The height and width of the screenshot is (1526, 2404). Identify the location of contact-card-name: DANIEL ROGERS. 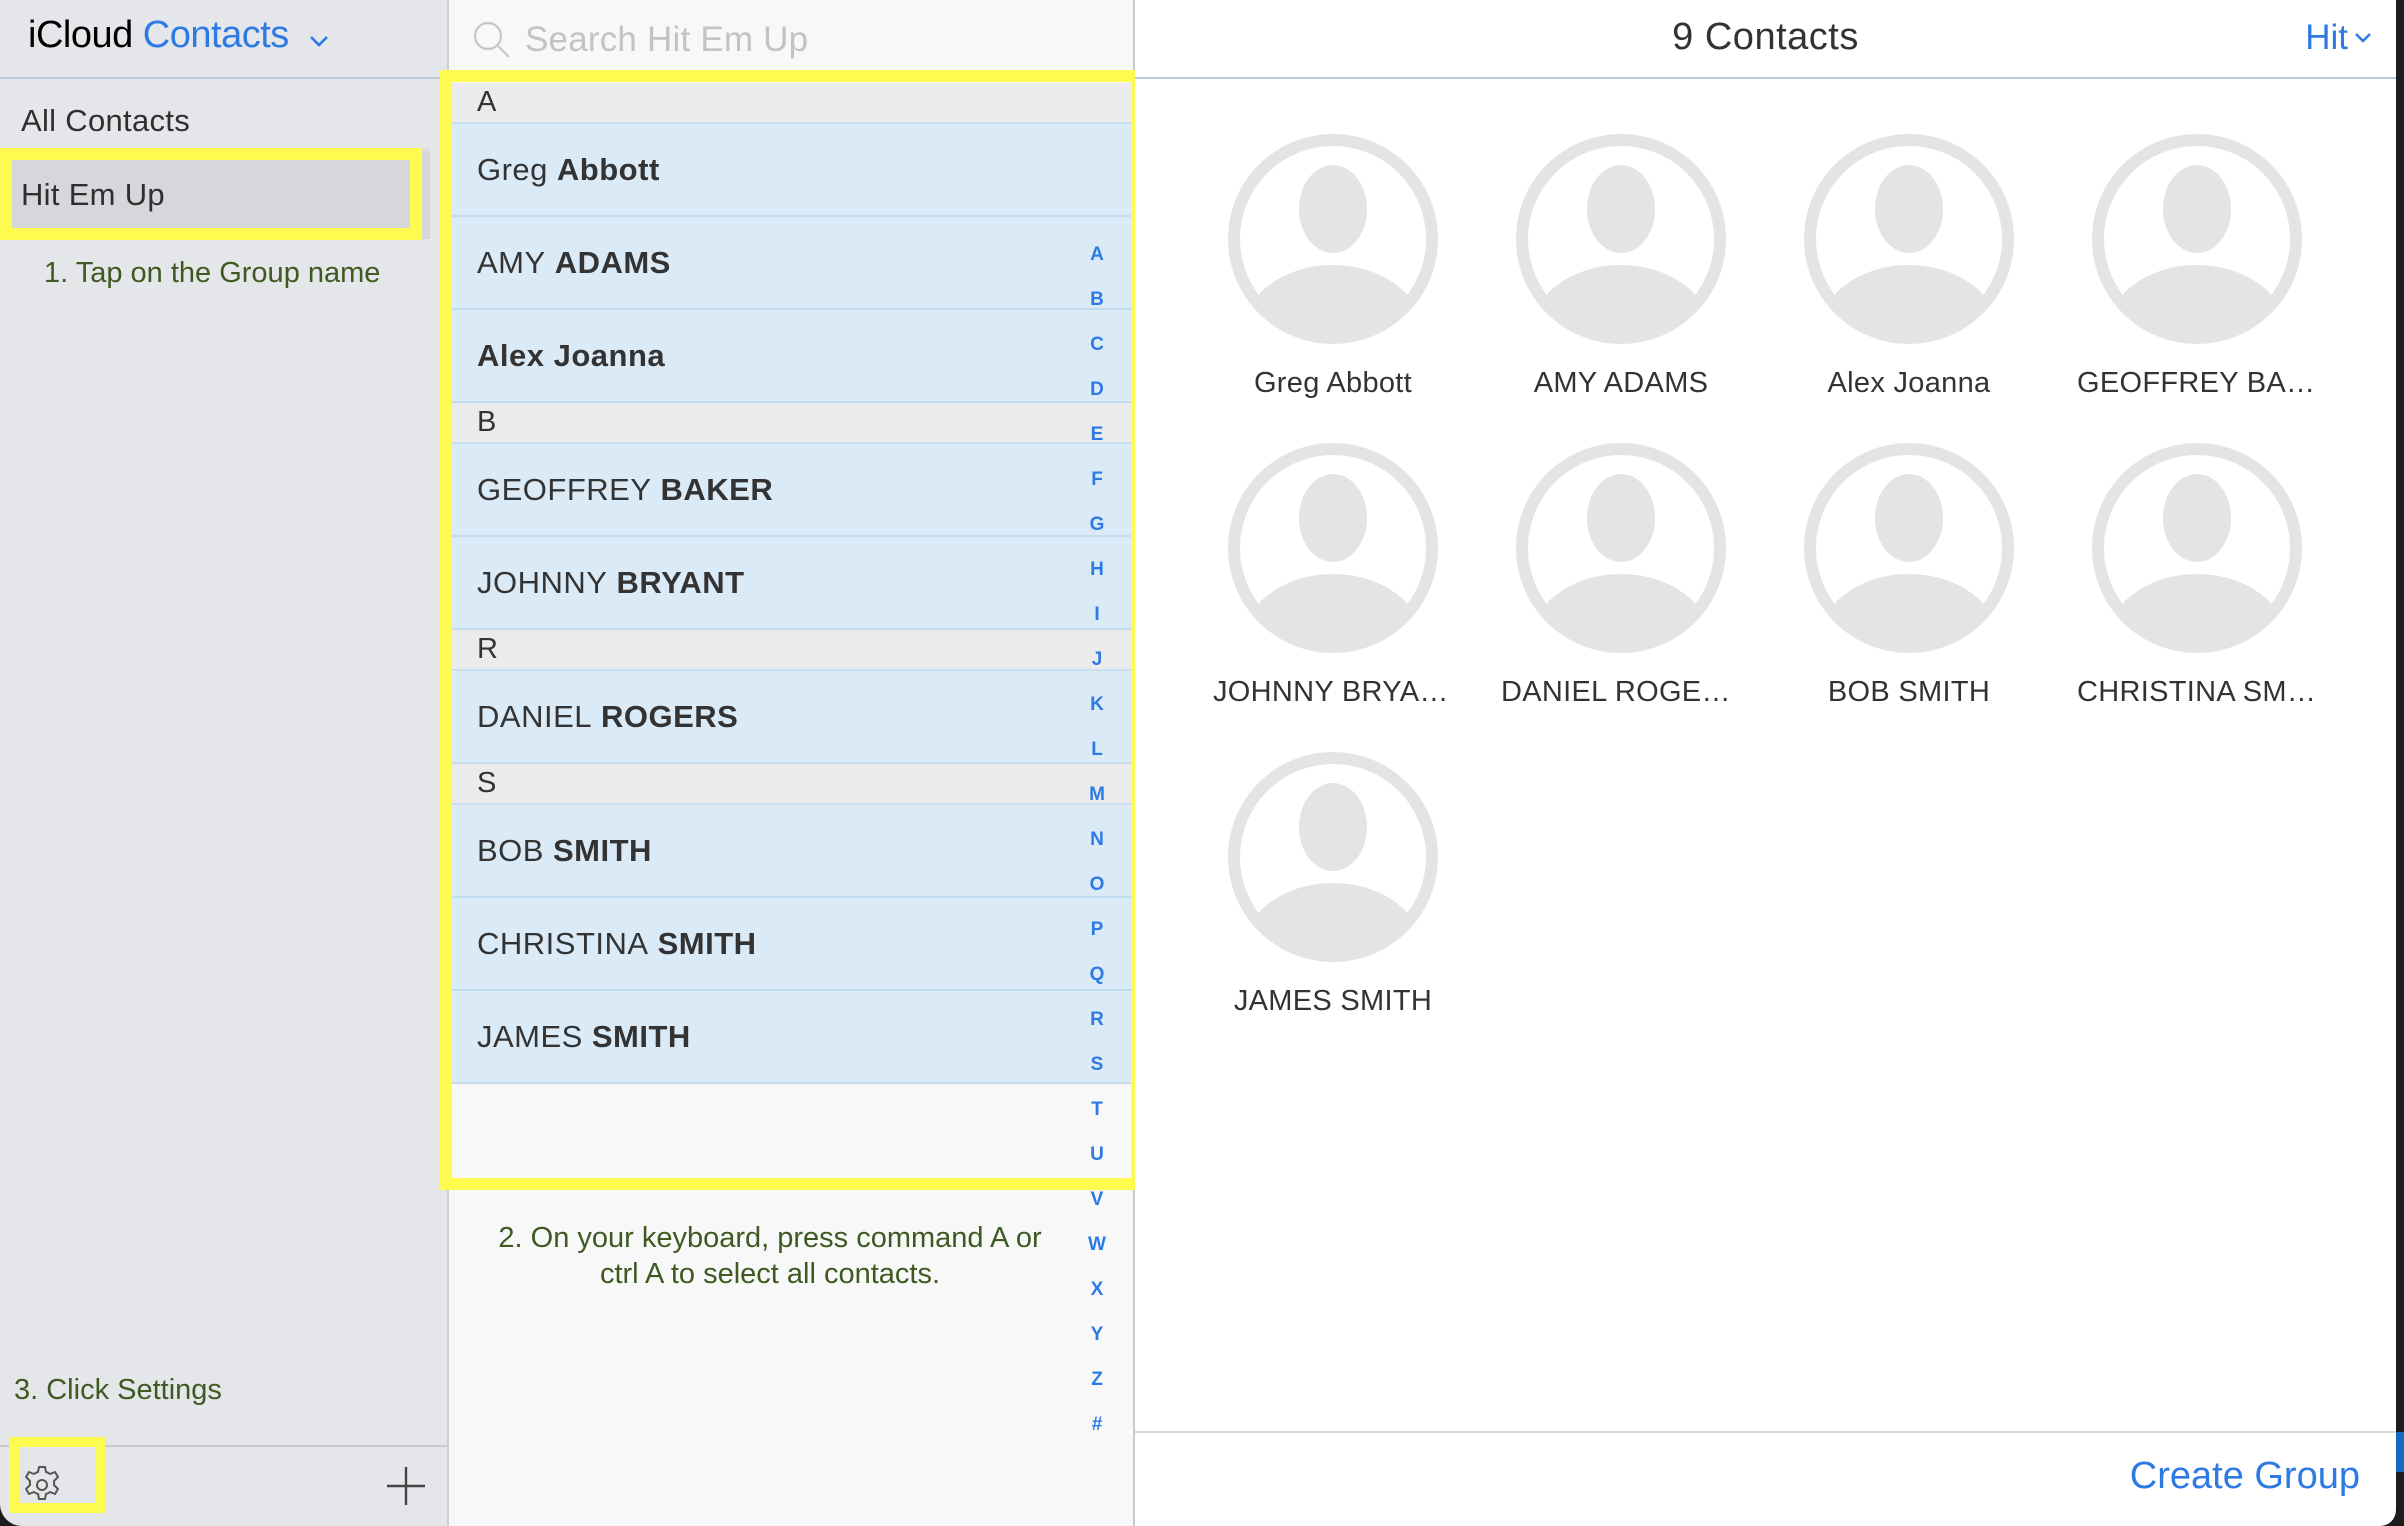
(1621, 692).